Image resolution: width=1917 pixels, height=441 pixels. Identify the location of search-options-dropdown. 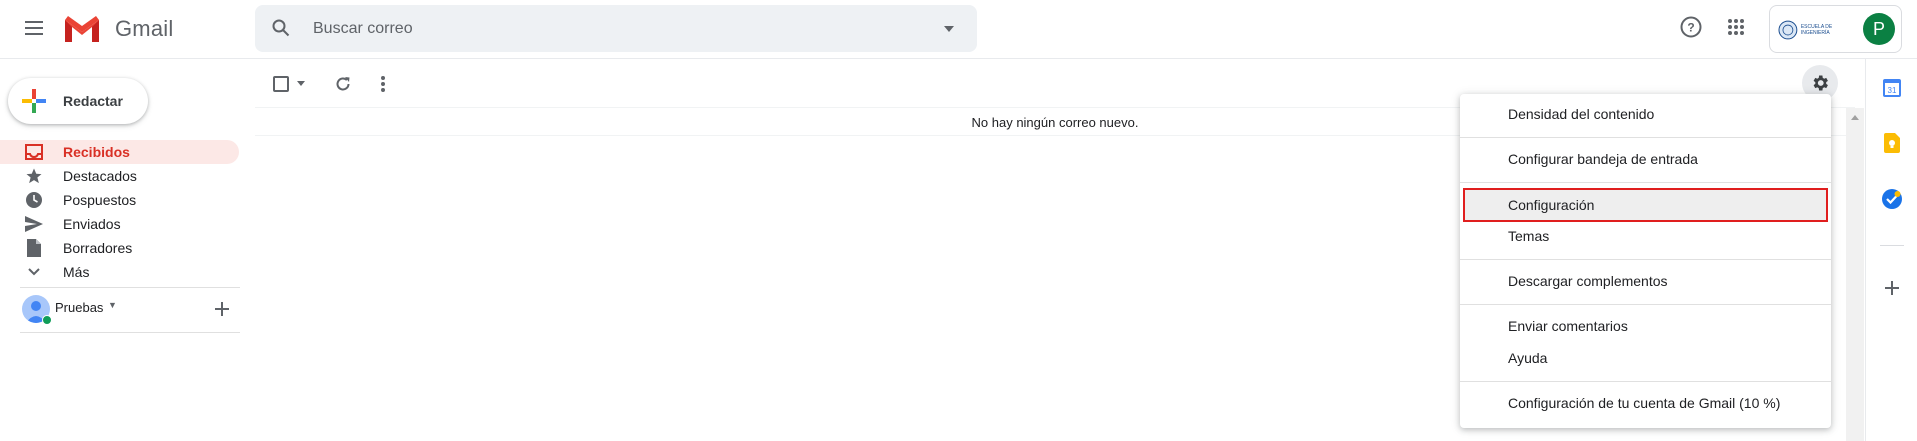
(949, 29).